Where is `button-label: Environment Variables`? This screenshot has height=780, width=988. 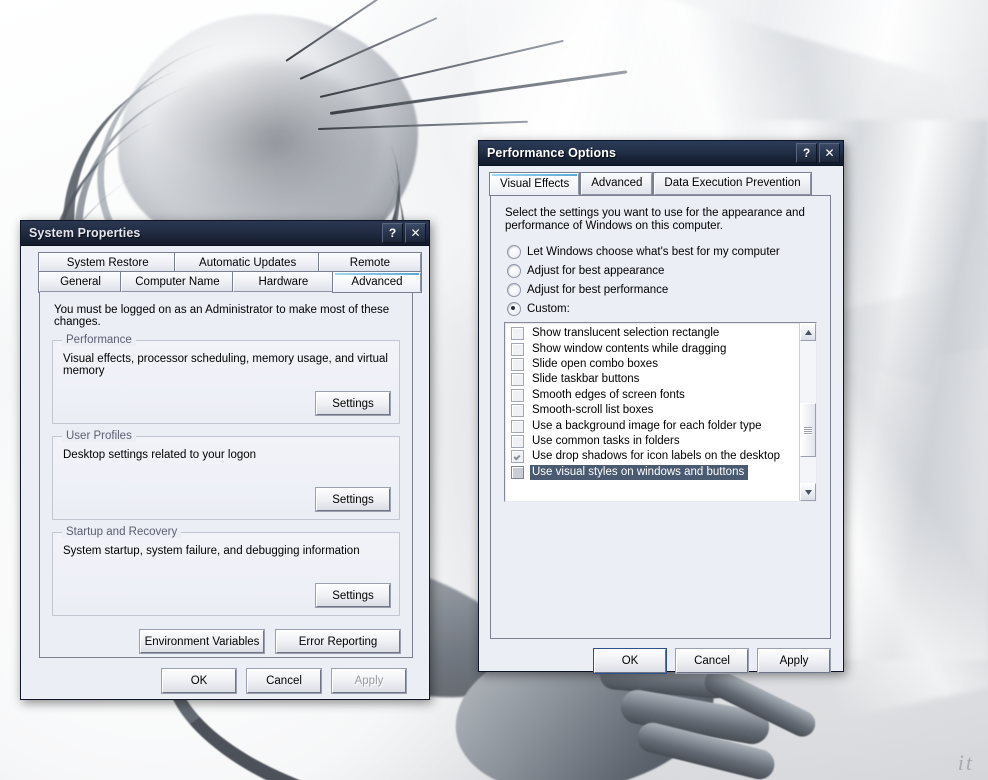
button-label: Environment Variables is located at coordinates (202, 641).